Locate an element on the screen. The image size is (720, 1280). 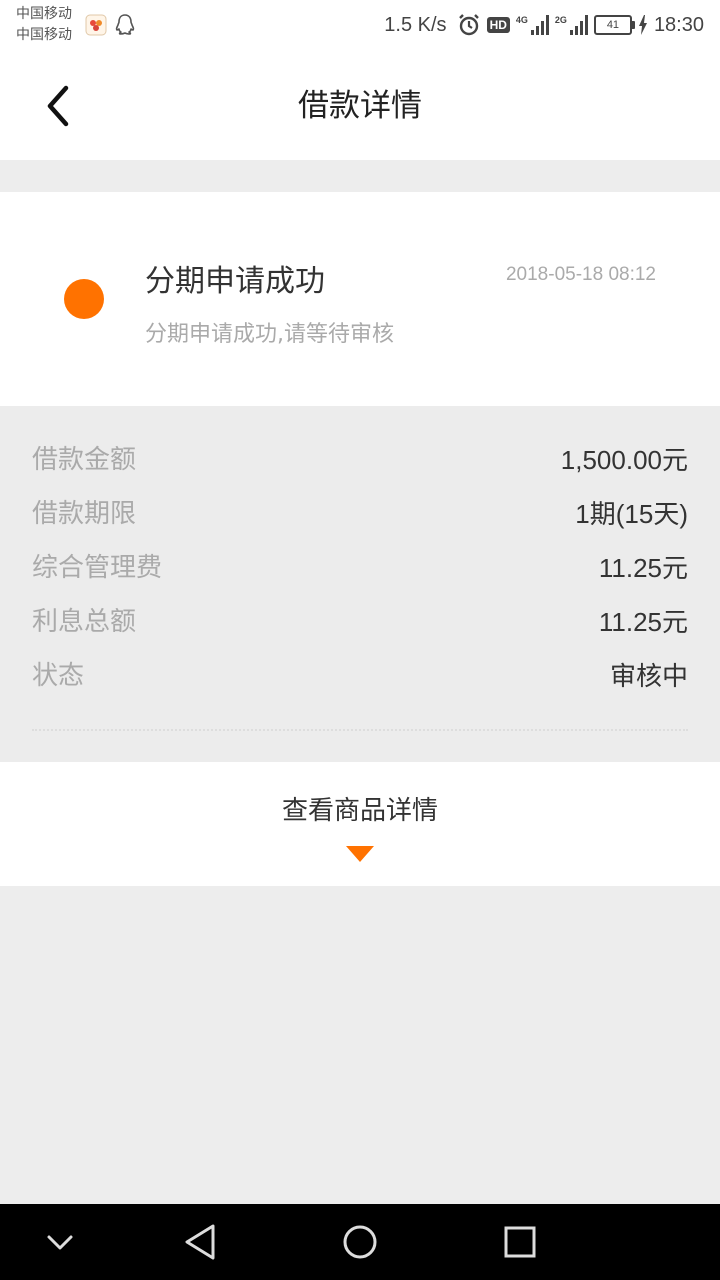
status-timestamp: 2018-05-18 08:12 is located at coordinates (580, 274).